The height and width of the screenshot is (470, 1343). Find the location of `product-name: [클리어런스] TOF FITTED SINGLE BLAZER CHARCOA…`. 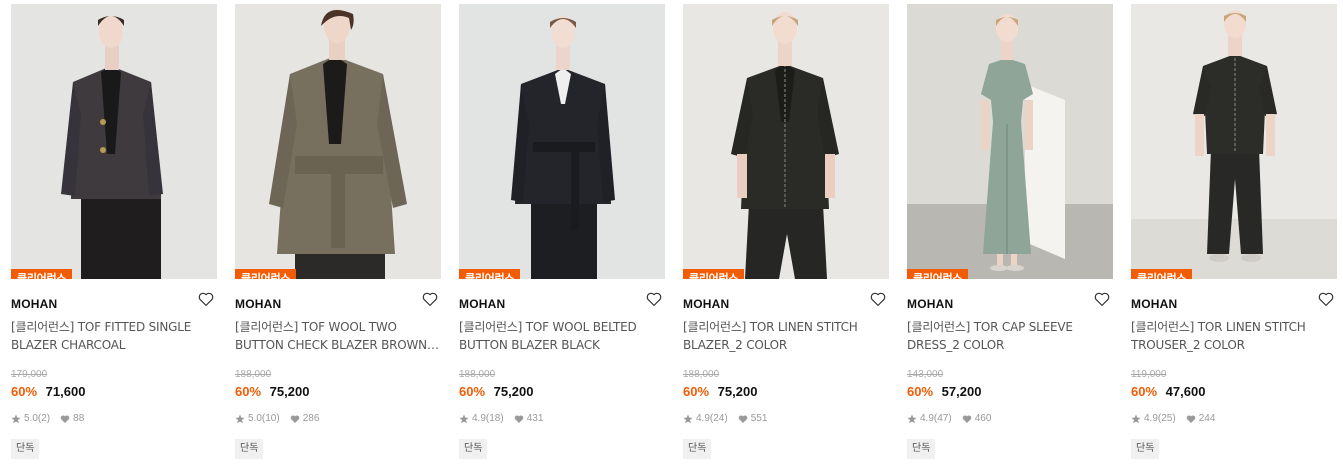

product-name: [클리어런스] TOF FITTED SINGLE BLAZER CHARCOA… is located at coordinates (114, 336).